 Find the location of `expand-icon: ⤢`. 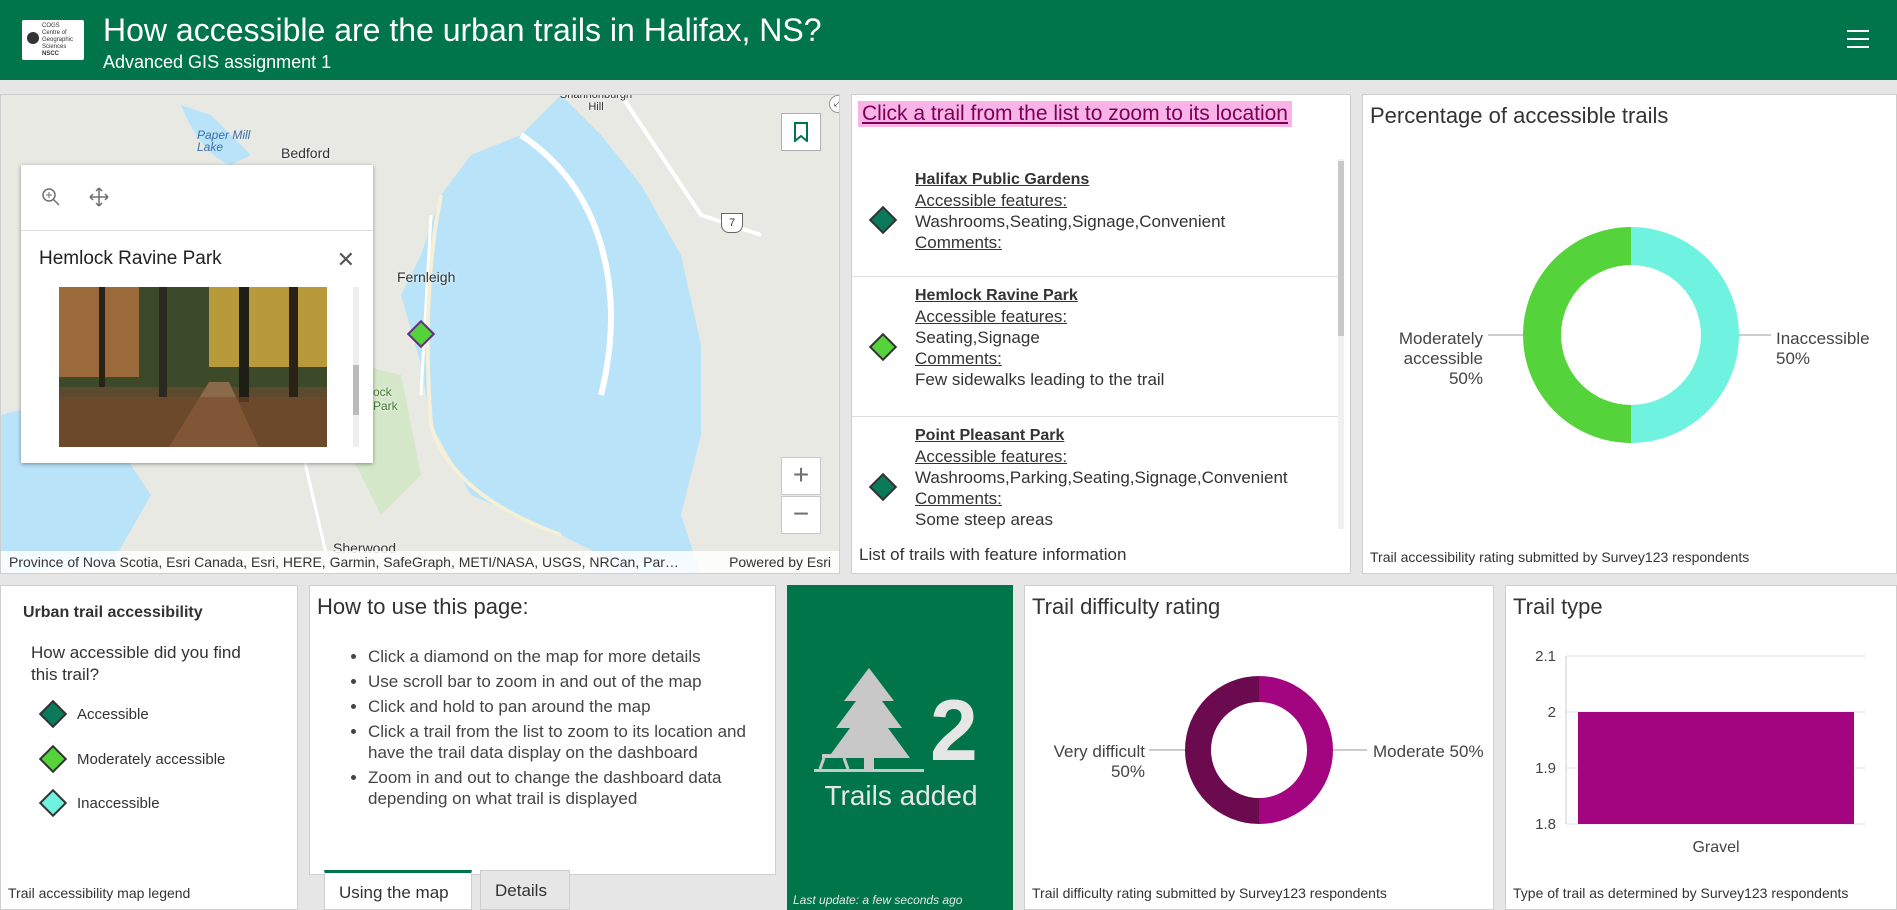

expand-icon: ⤢ is located at coordinates (834, 104).